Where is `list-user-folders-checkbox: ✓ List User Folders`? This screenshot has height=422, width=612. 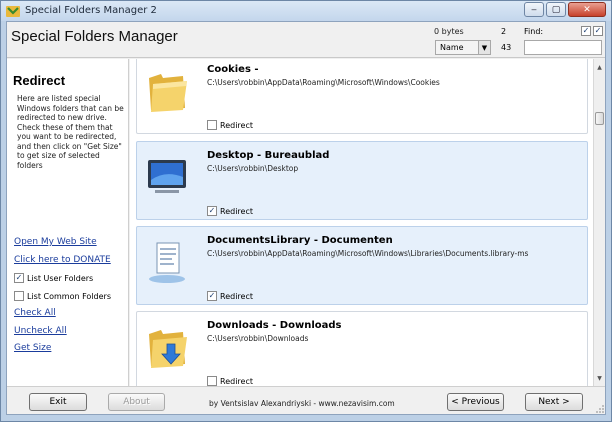
list-user-folders-checkbox: ✓ List User Folders is located at coordinates (53, 278).